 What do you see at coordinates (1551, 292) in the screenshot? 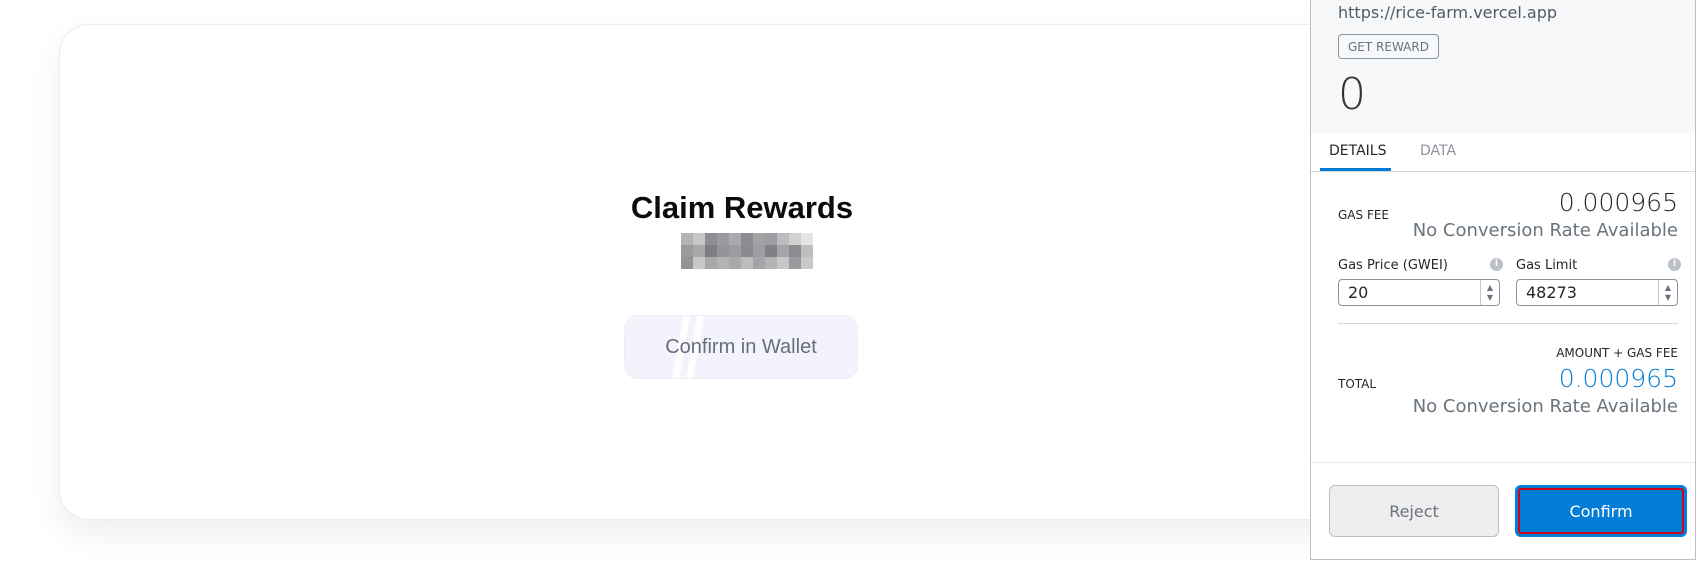
I see `gas-limit-value: 48273` at bounding box center [1551, 292].